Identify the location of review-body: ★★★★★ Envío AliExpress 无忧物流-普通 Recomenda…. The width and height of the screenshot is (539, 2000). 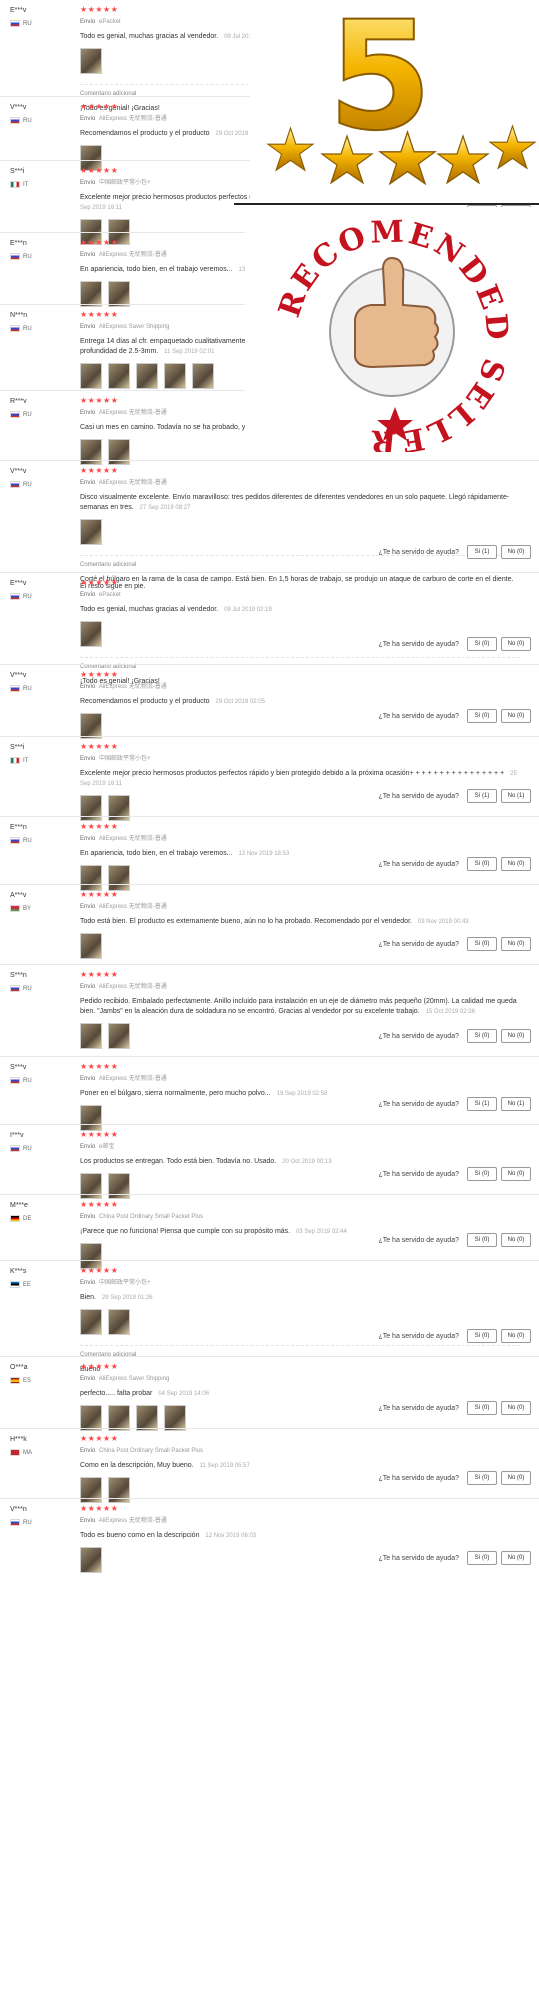
(300, 704).